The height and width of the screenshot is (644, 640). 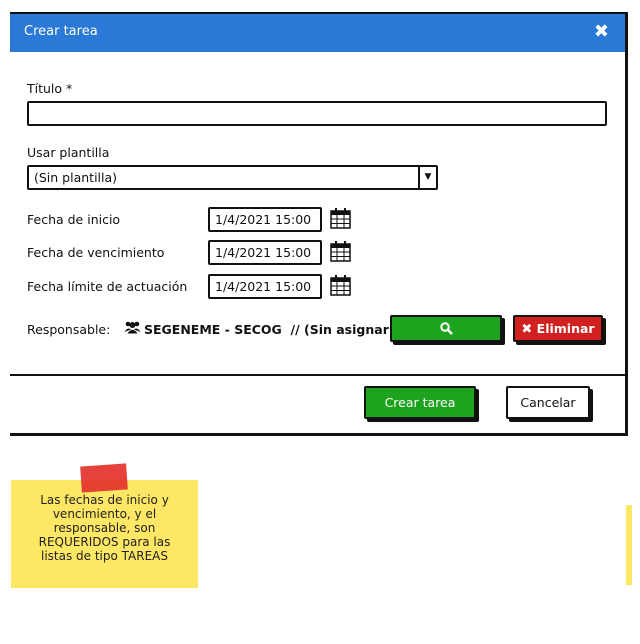 What do you see at coordinates (61, 31) in the screenshot?
I see `dialog-title: Crear tarea` at bounding box center [61, 31].